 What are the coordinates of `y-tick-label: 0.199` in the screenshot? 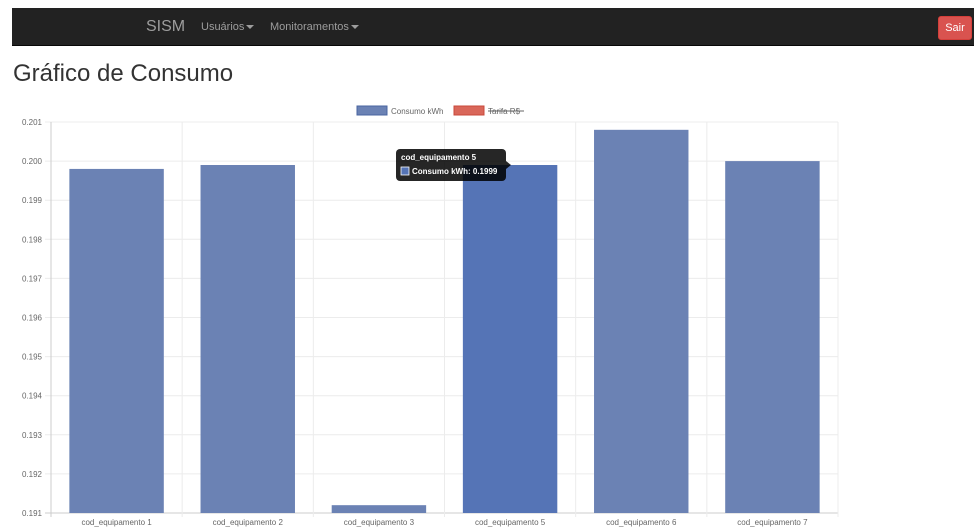 It's located at (32, 200).